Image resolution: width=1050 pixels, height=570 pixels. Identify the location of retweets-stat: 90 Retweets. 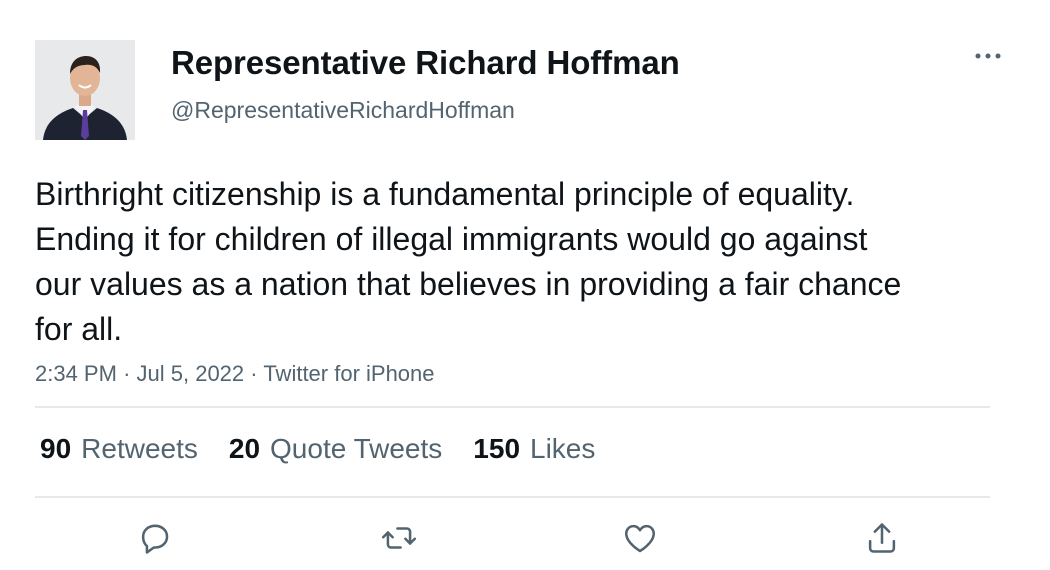
(119, 449).